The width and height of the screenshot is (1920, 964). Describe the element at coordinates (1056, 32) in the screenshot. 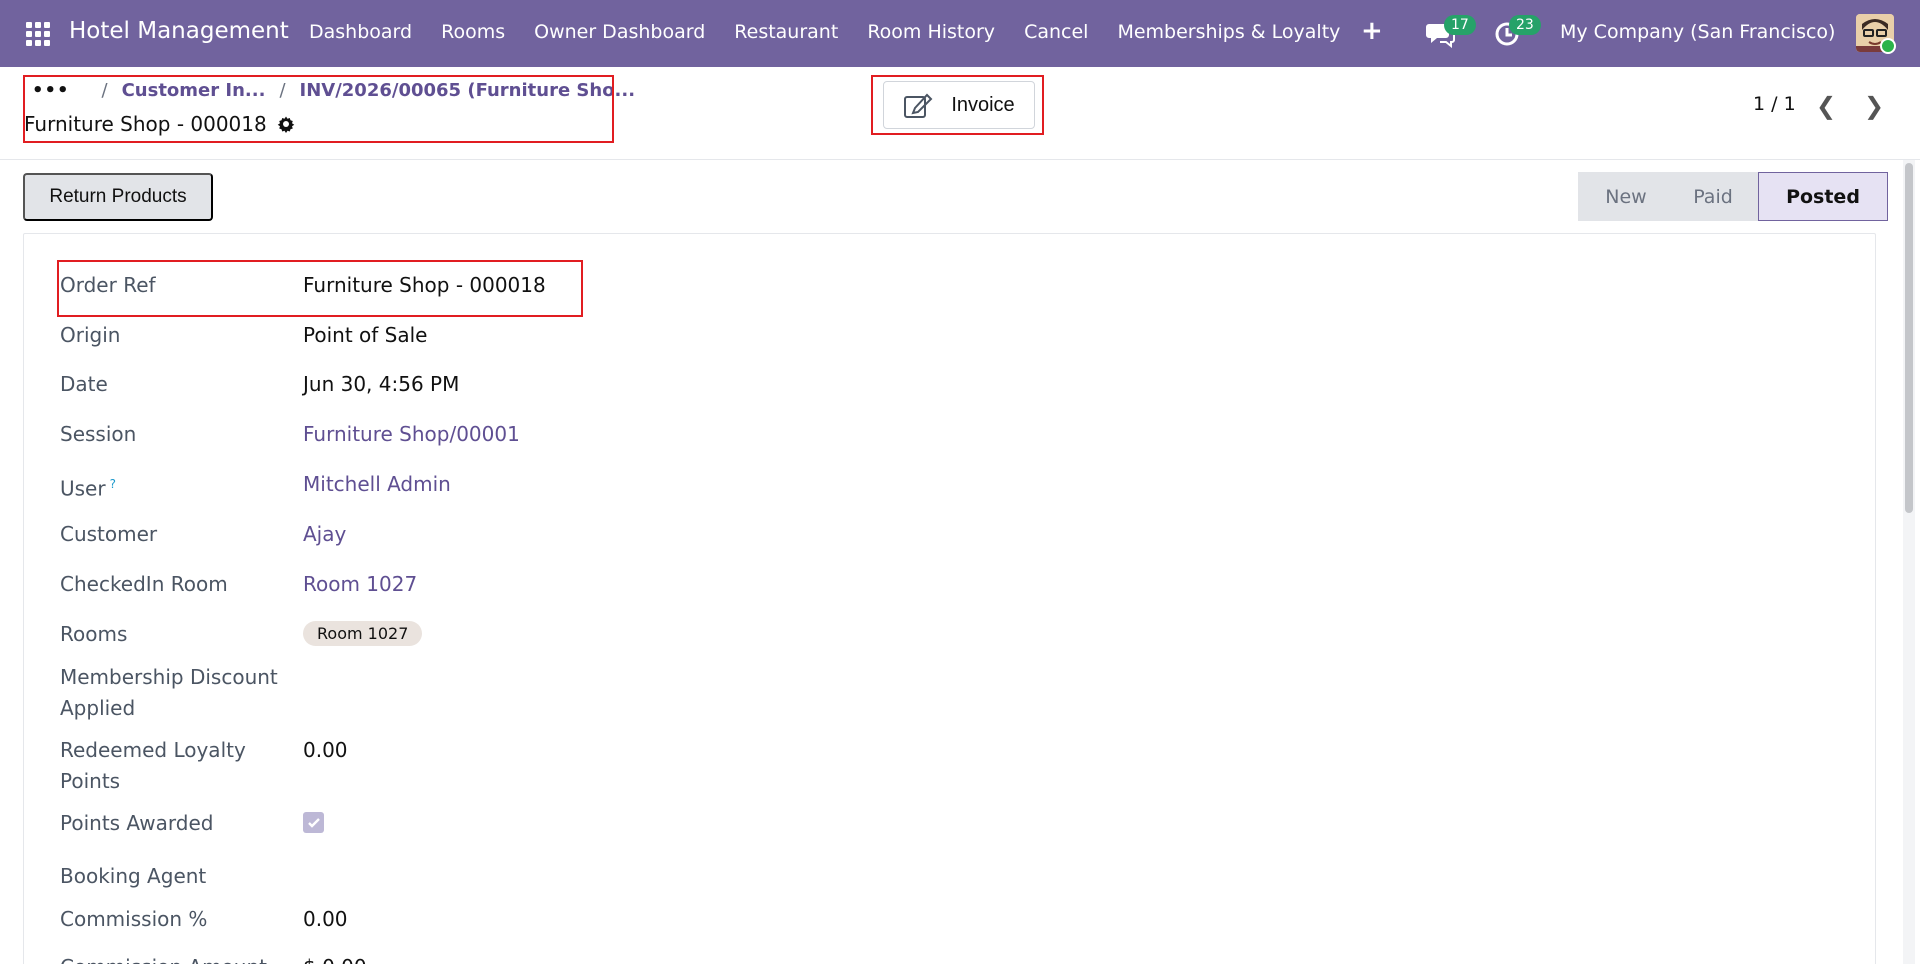

I see `menu-cancel: Cancel` at that location.